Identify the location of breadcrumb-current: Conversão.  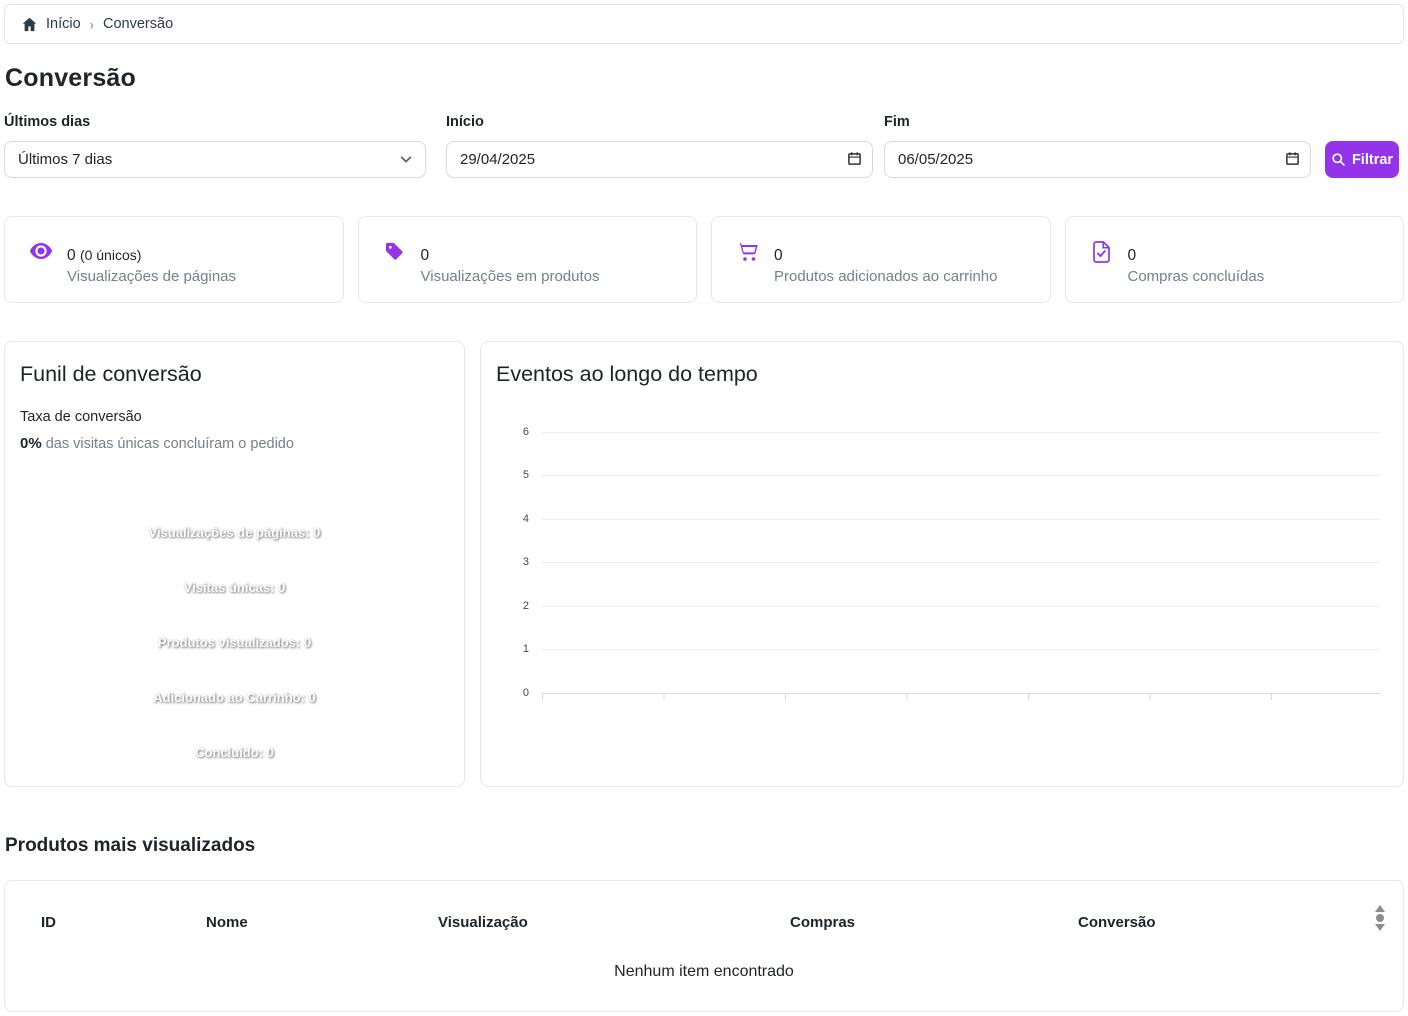
(138, 24).